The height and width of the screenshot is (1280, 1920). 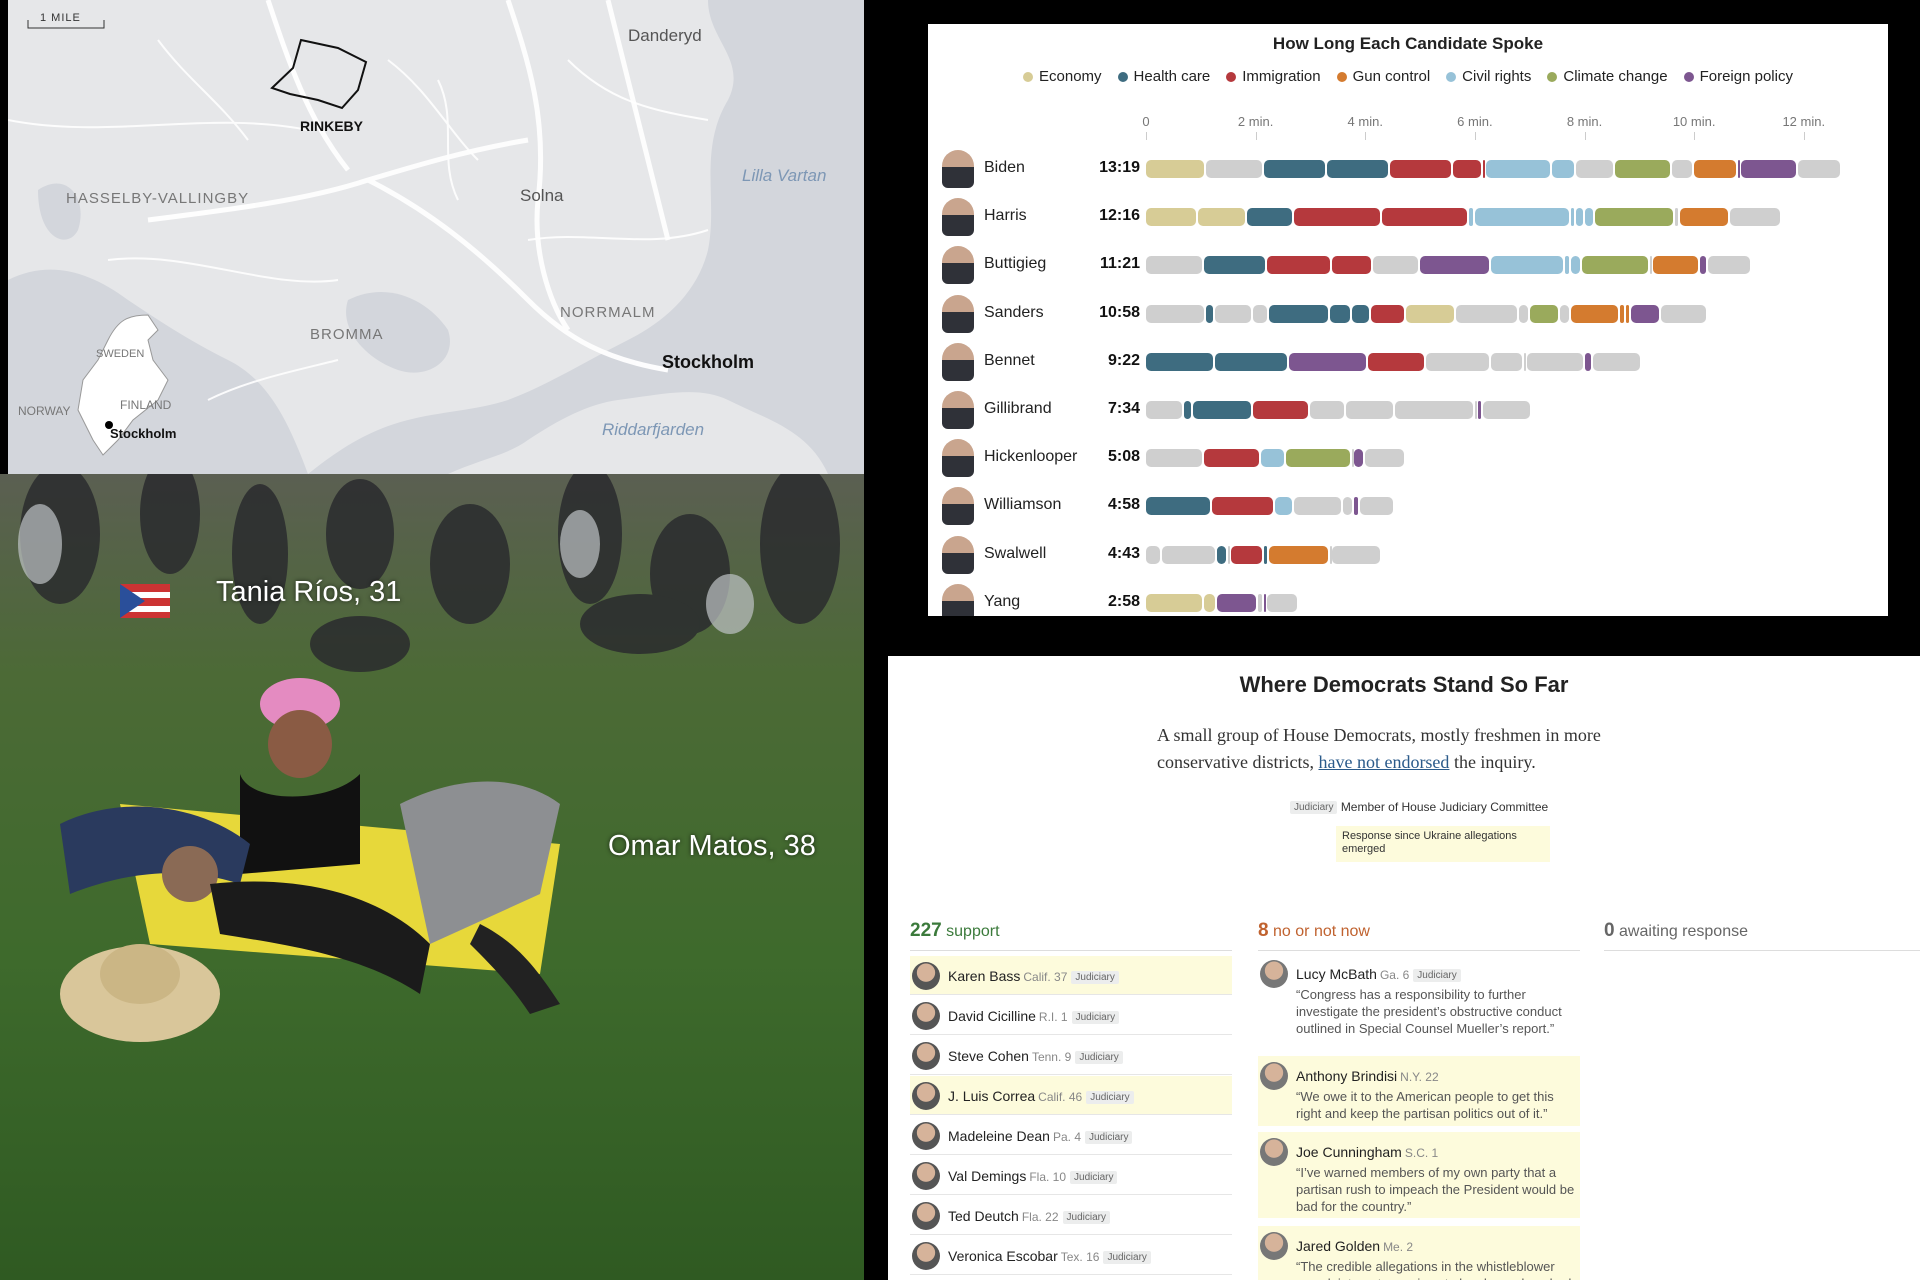 I want to click on support-list-item: Veronica Escobar Tex. 16 Judiciary, so click(x=1071, y=1255).